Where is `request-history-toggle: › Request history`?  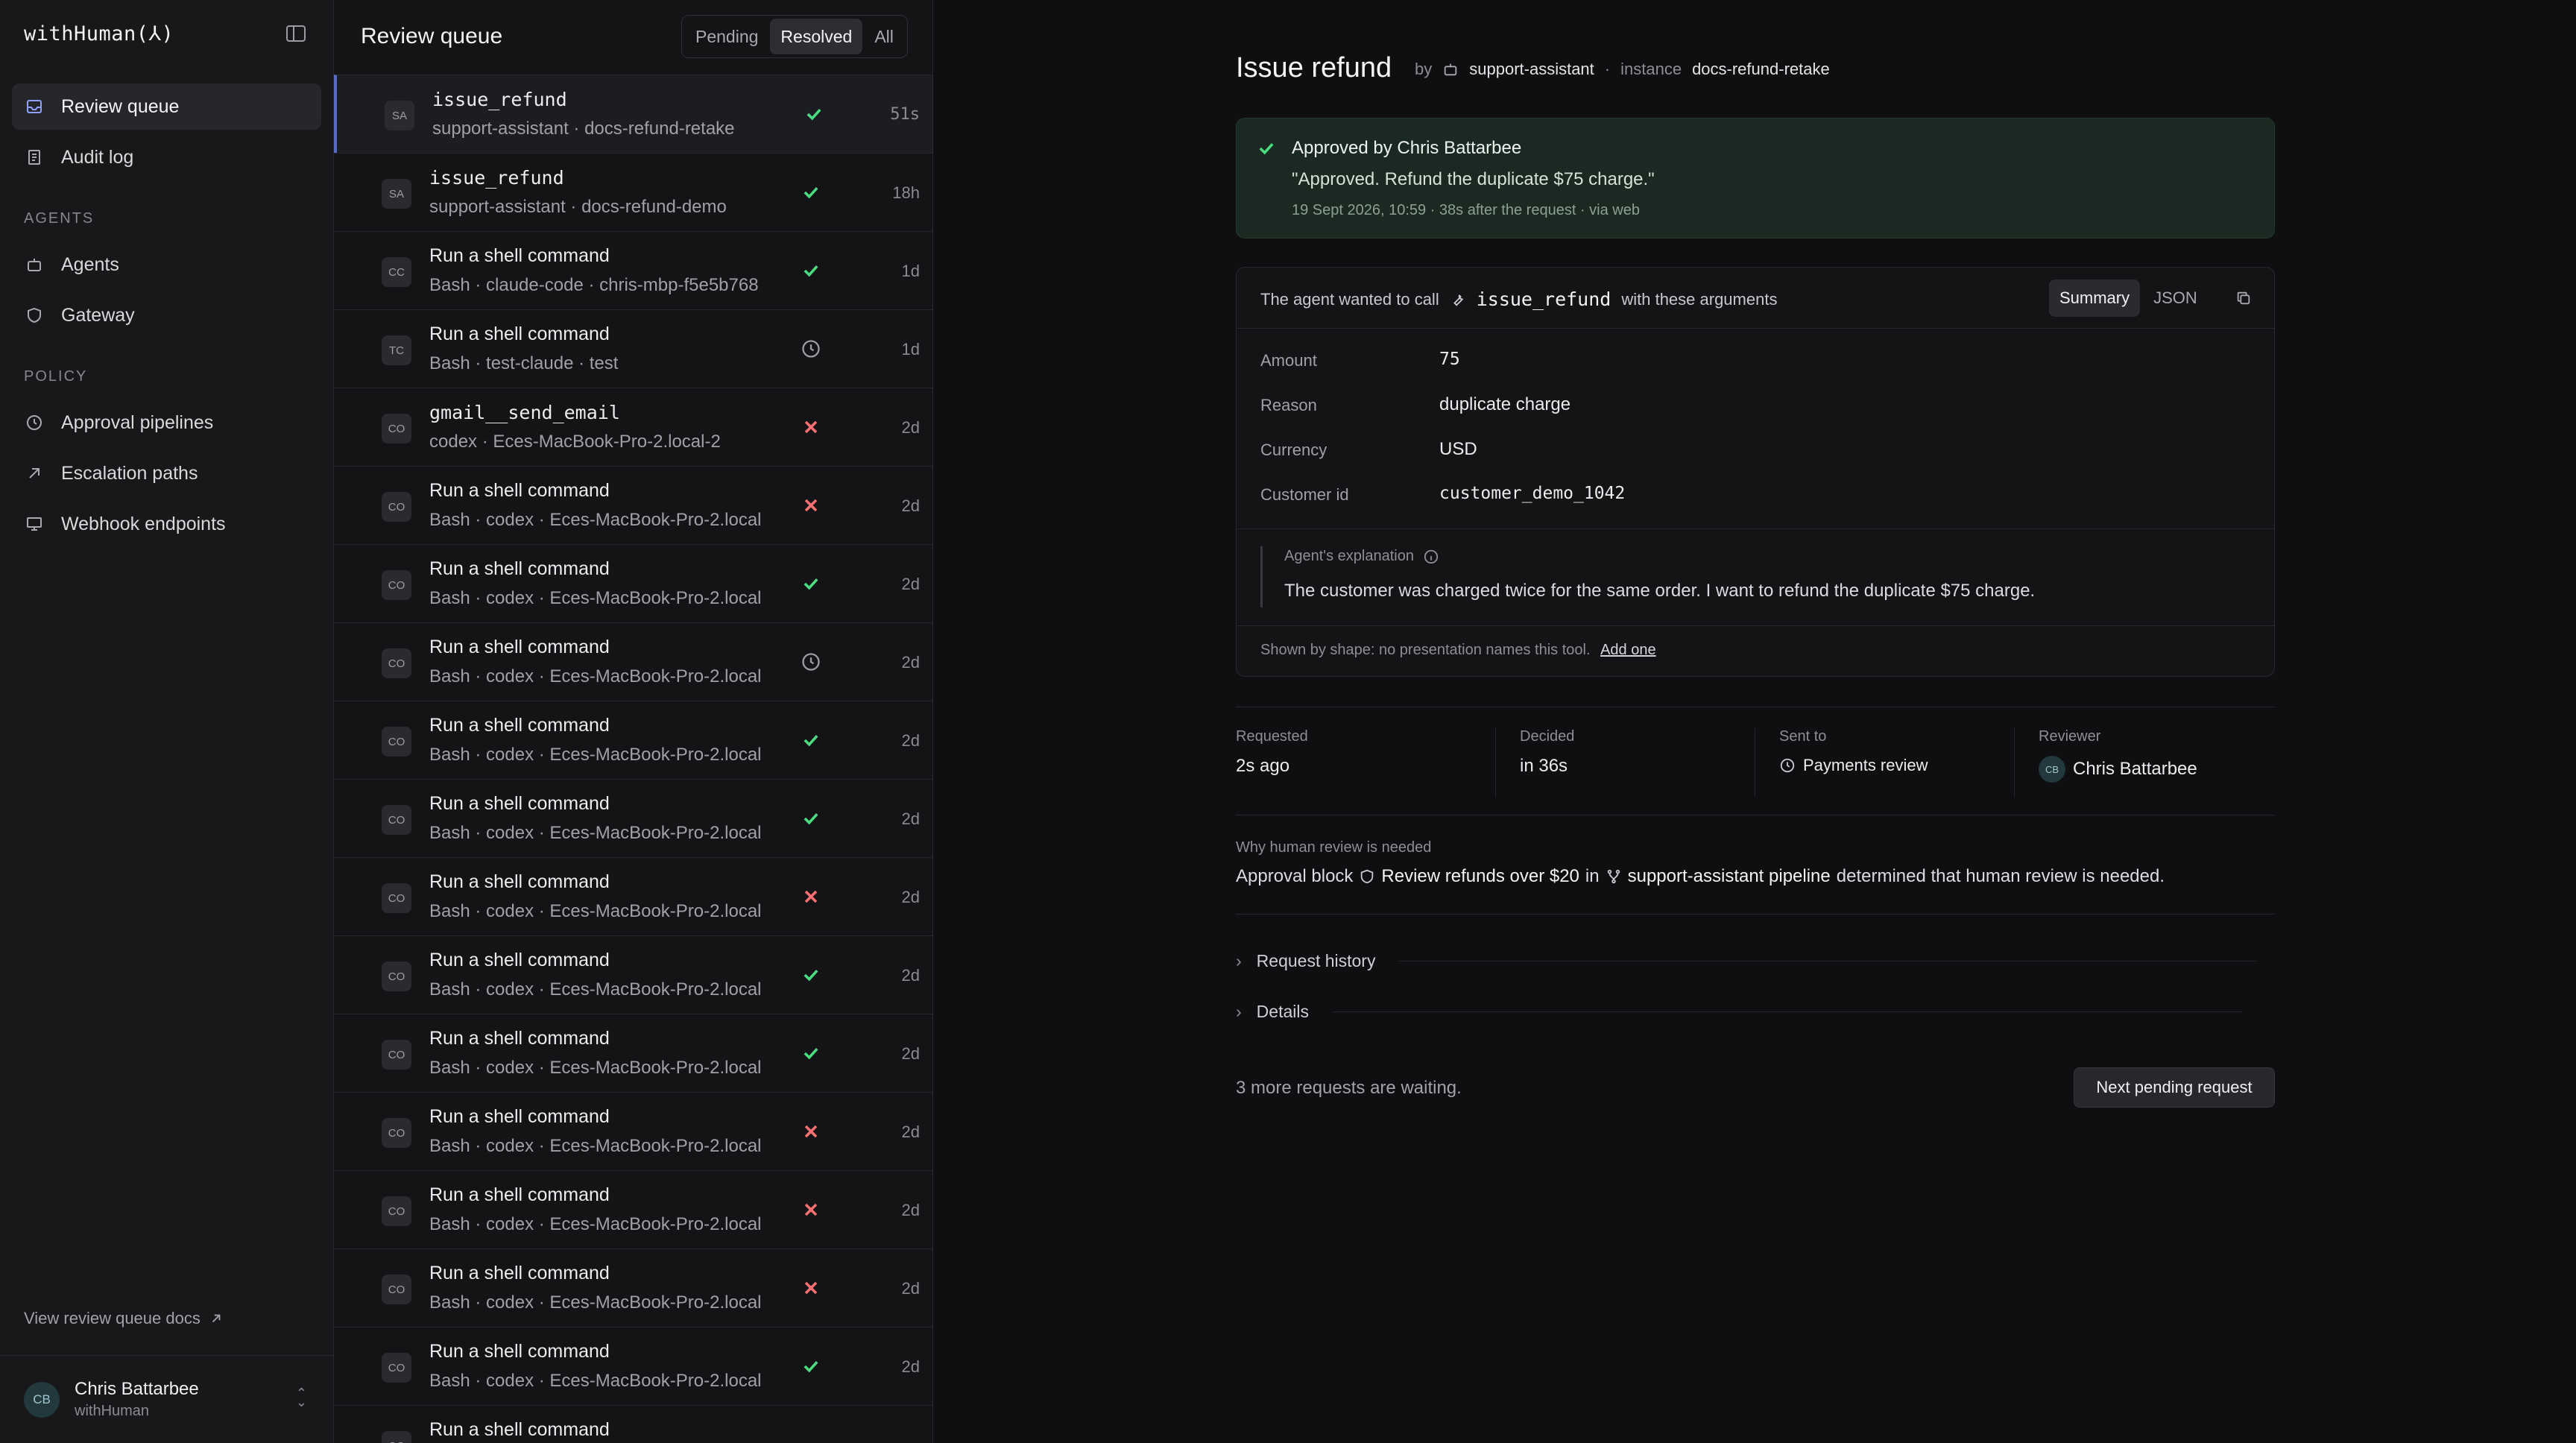 request-history-toggle: › Request history is located at coordinates (1747, 961).